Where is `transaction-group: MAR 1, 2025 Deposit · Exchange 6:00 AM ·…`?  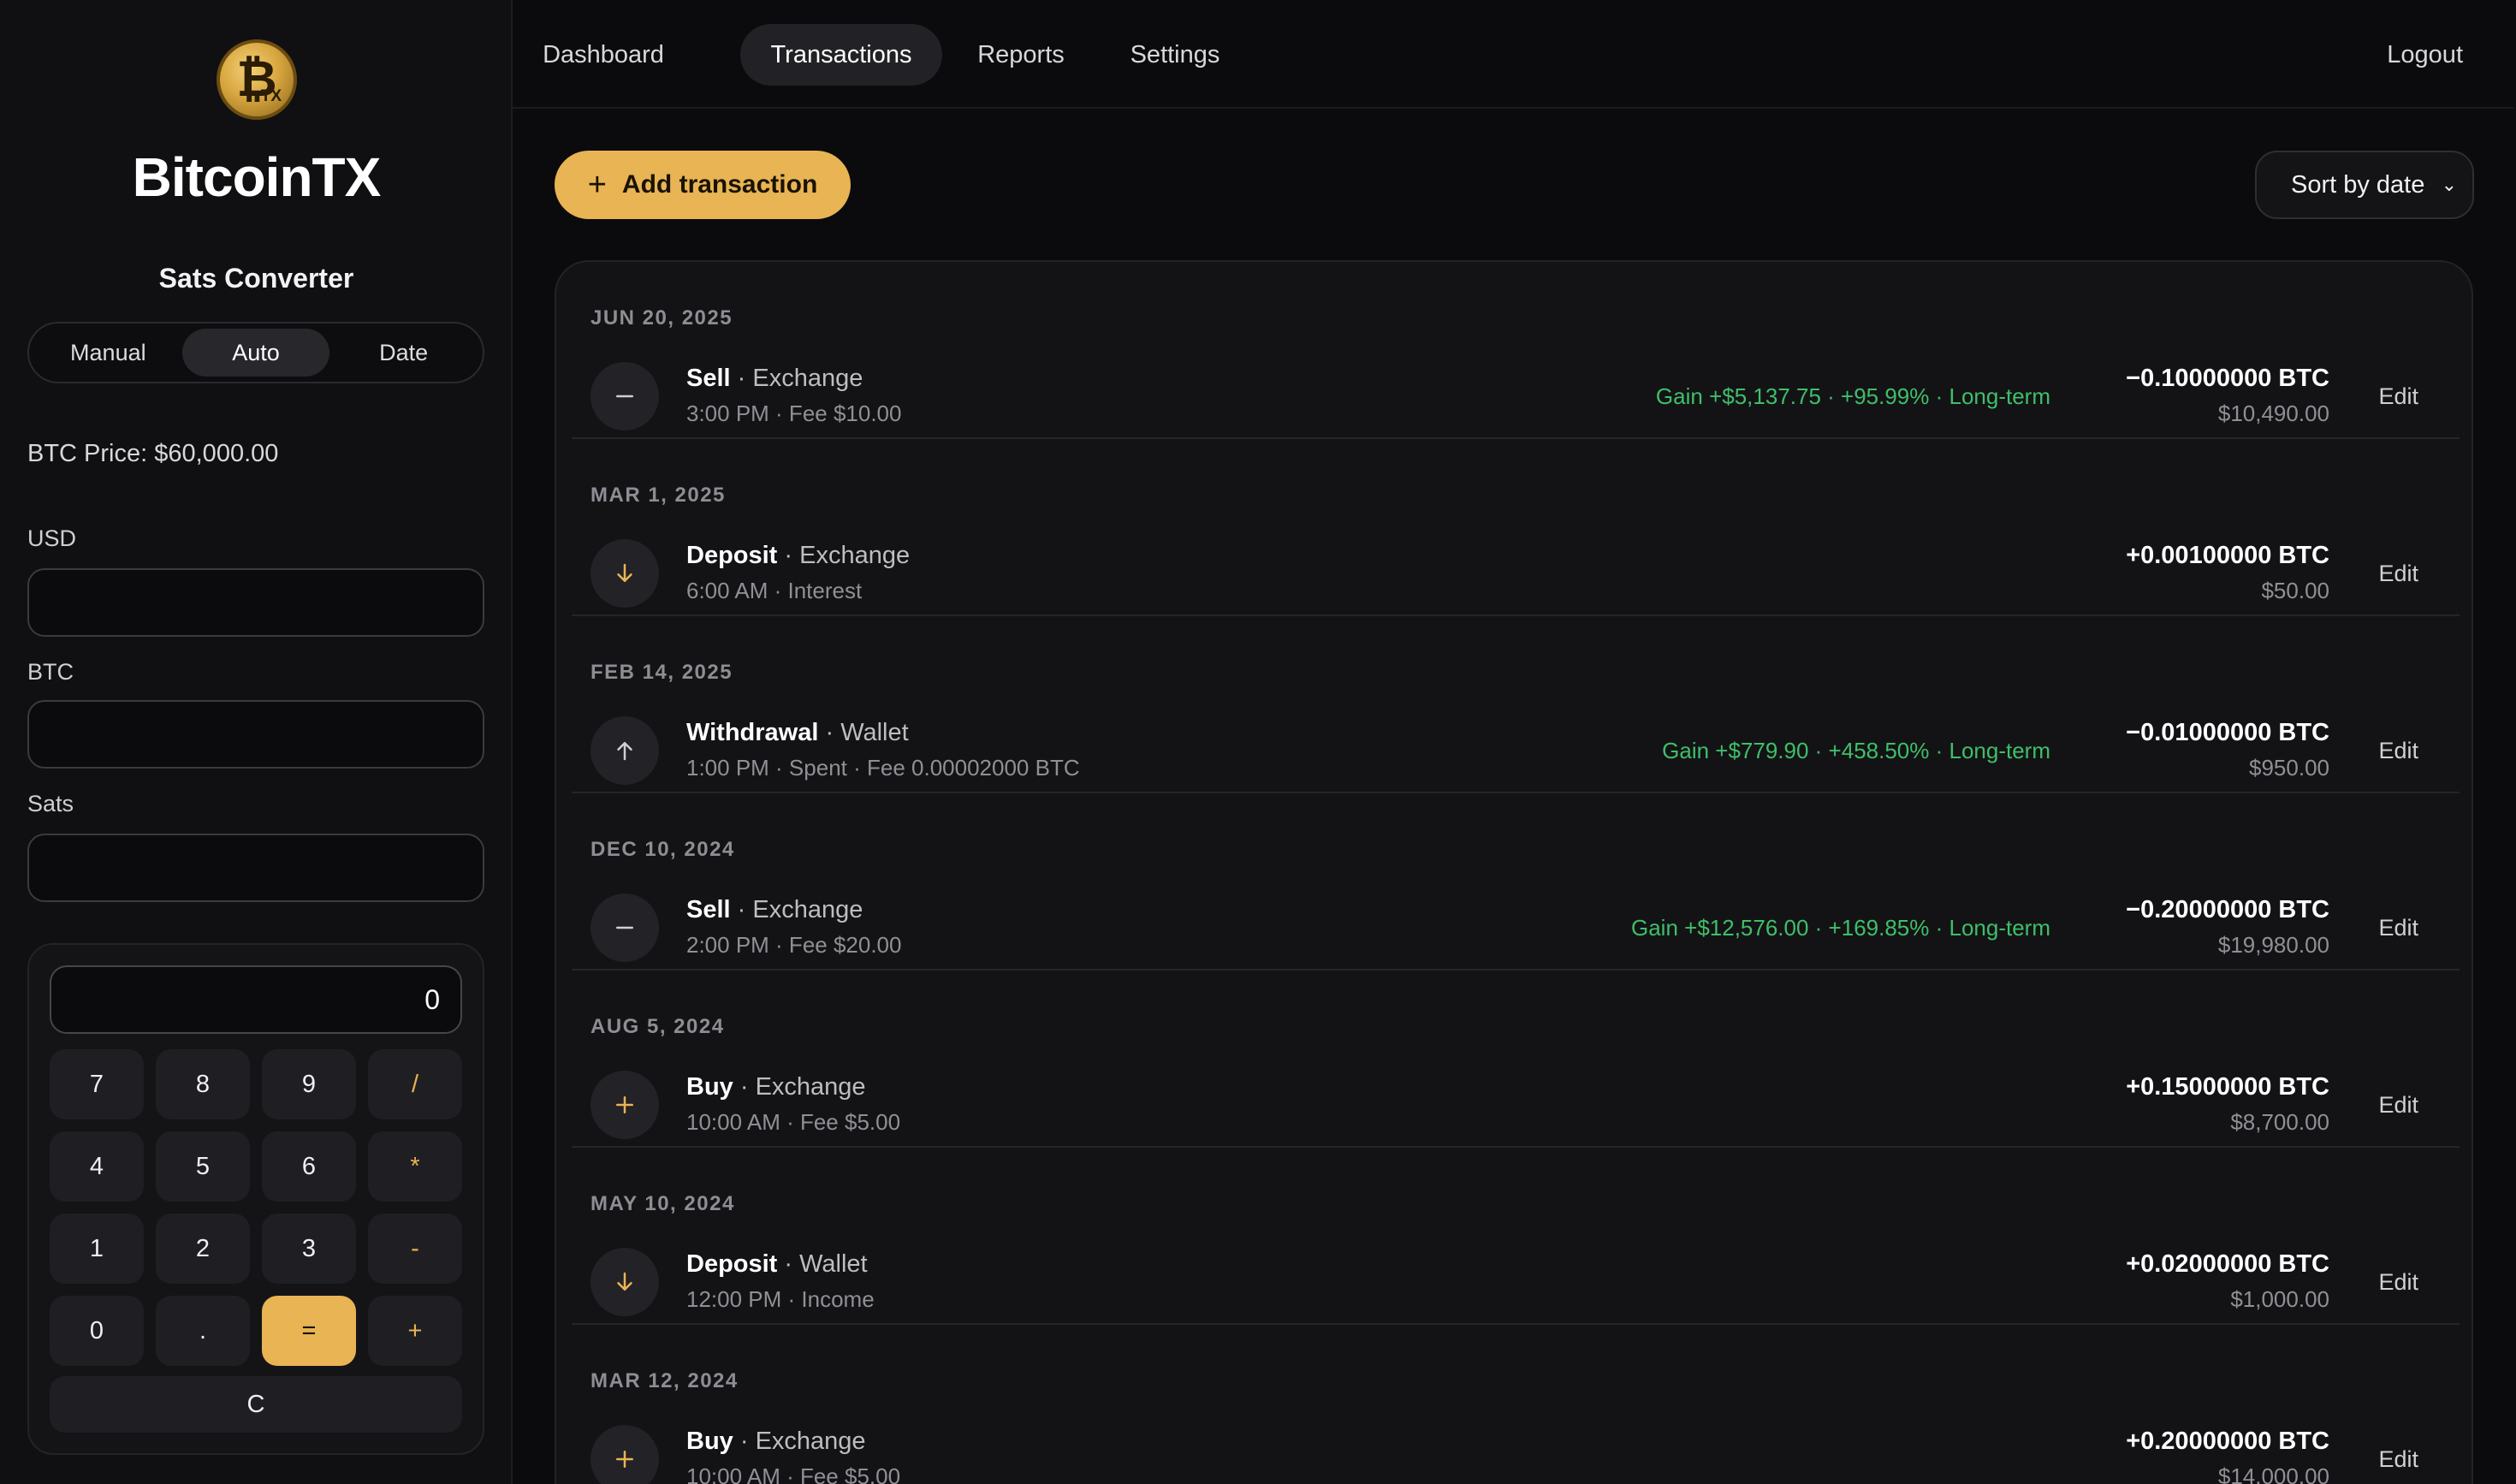
transaction-group: MAR 1, 2025 Deposit · Exchange 6:00 AM ·… is located at coordinates (1516, 527).